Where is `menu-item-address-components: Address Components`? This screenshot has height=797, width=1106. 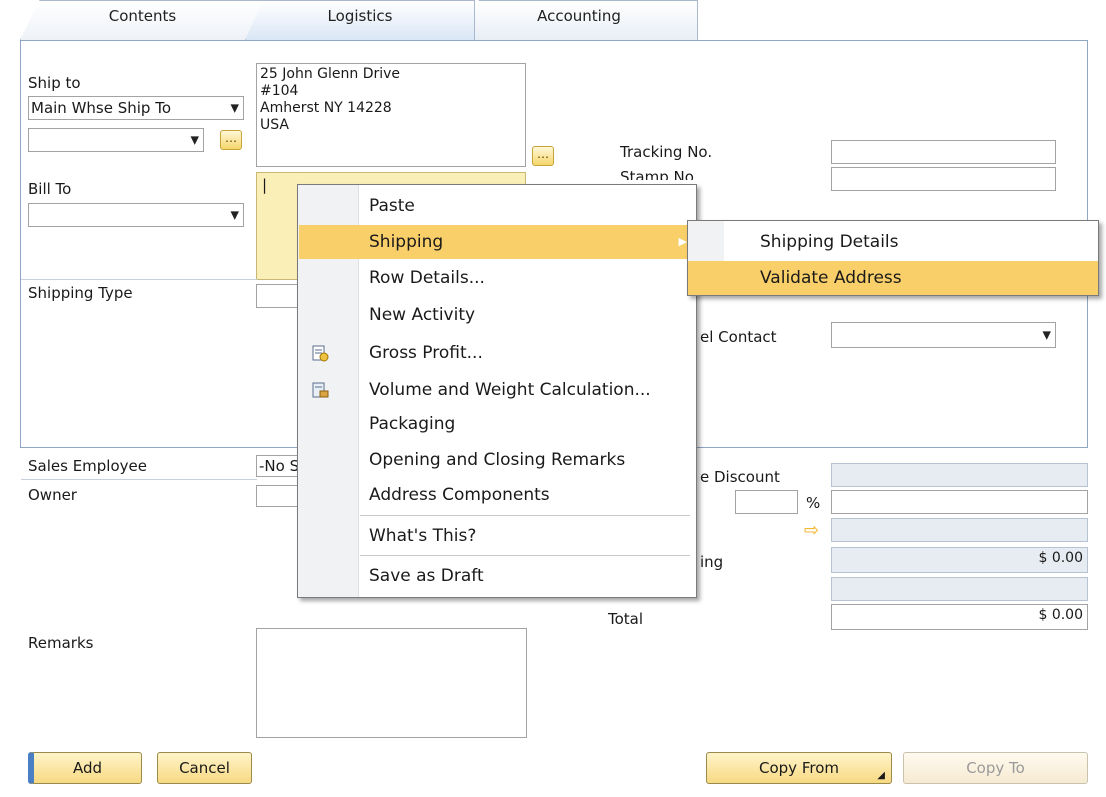 menu-item-address-components: Address Components is located at coordinates (497, 495).